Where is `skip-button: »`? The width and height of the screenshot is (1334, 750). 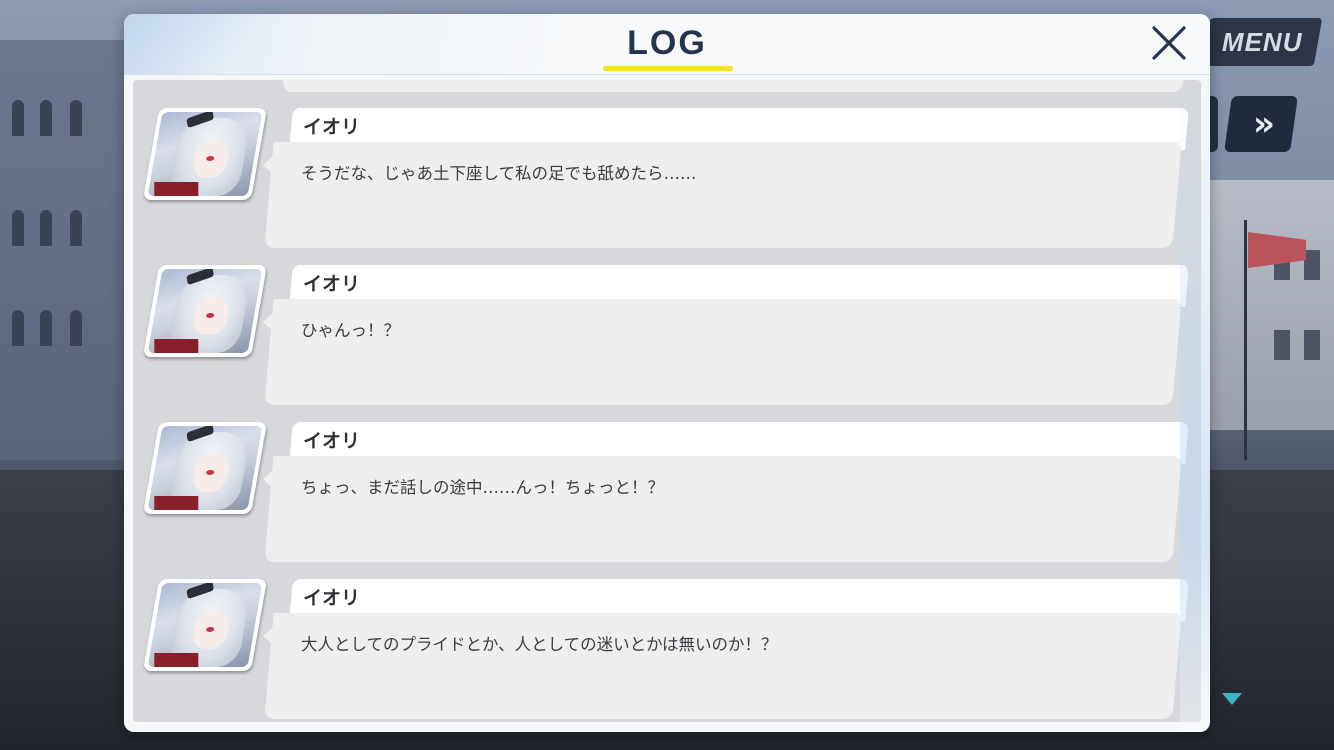
skip-button: » is located at coordinates (1261, 124).